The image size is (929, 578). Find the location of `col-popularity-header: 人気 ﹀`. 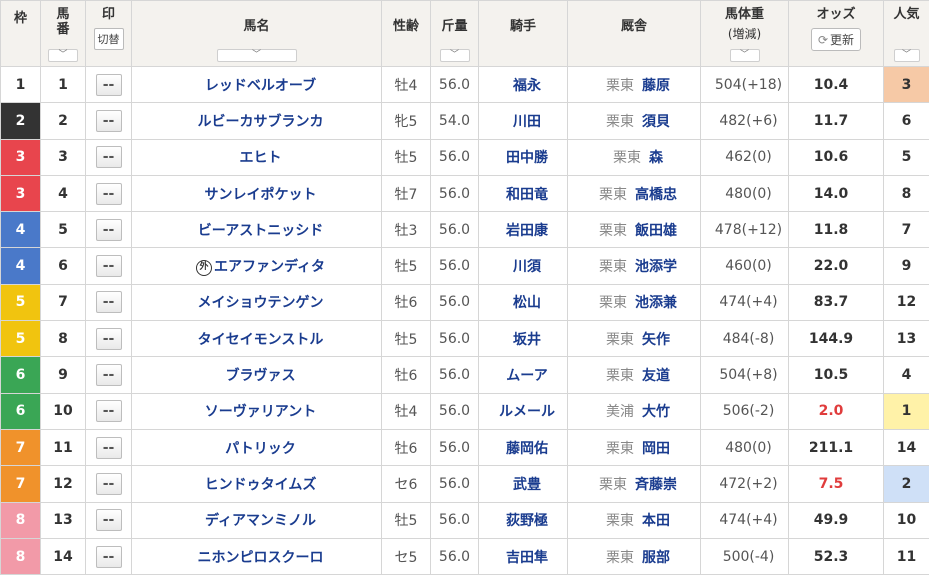

col-popularity-header: 人気 ﹀ is located at coordinates (906, 33).